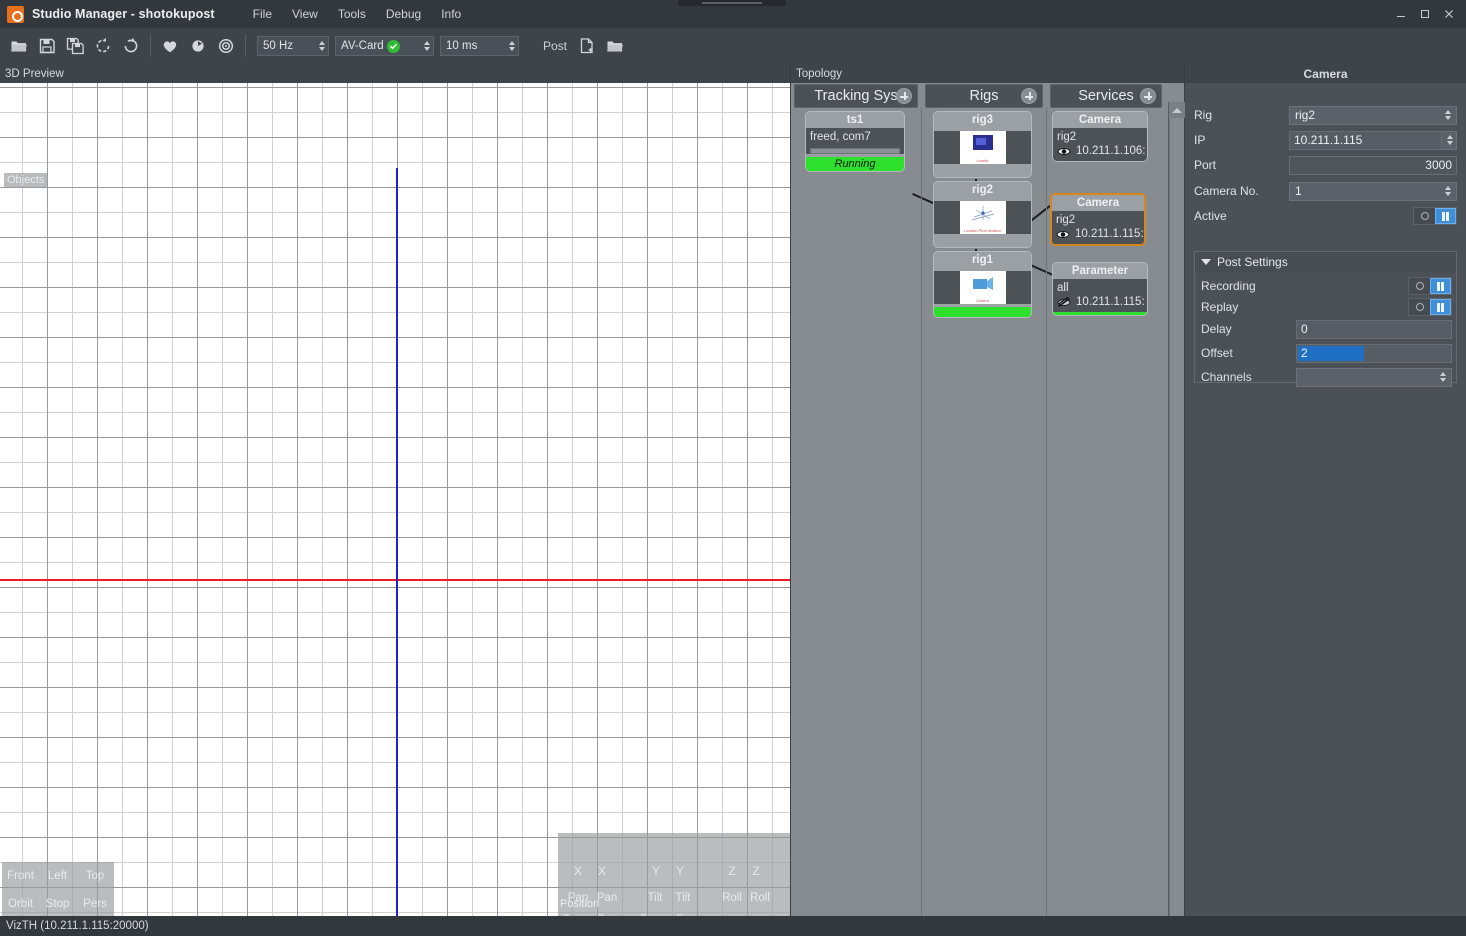 The width and height of the screenshot is (1466, 936). What do you see at coordinates (1206, 262) in the screenshot?
I see `caret-down-icon` at bounding box center [1206, 262].